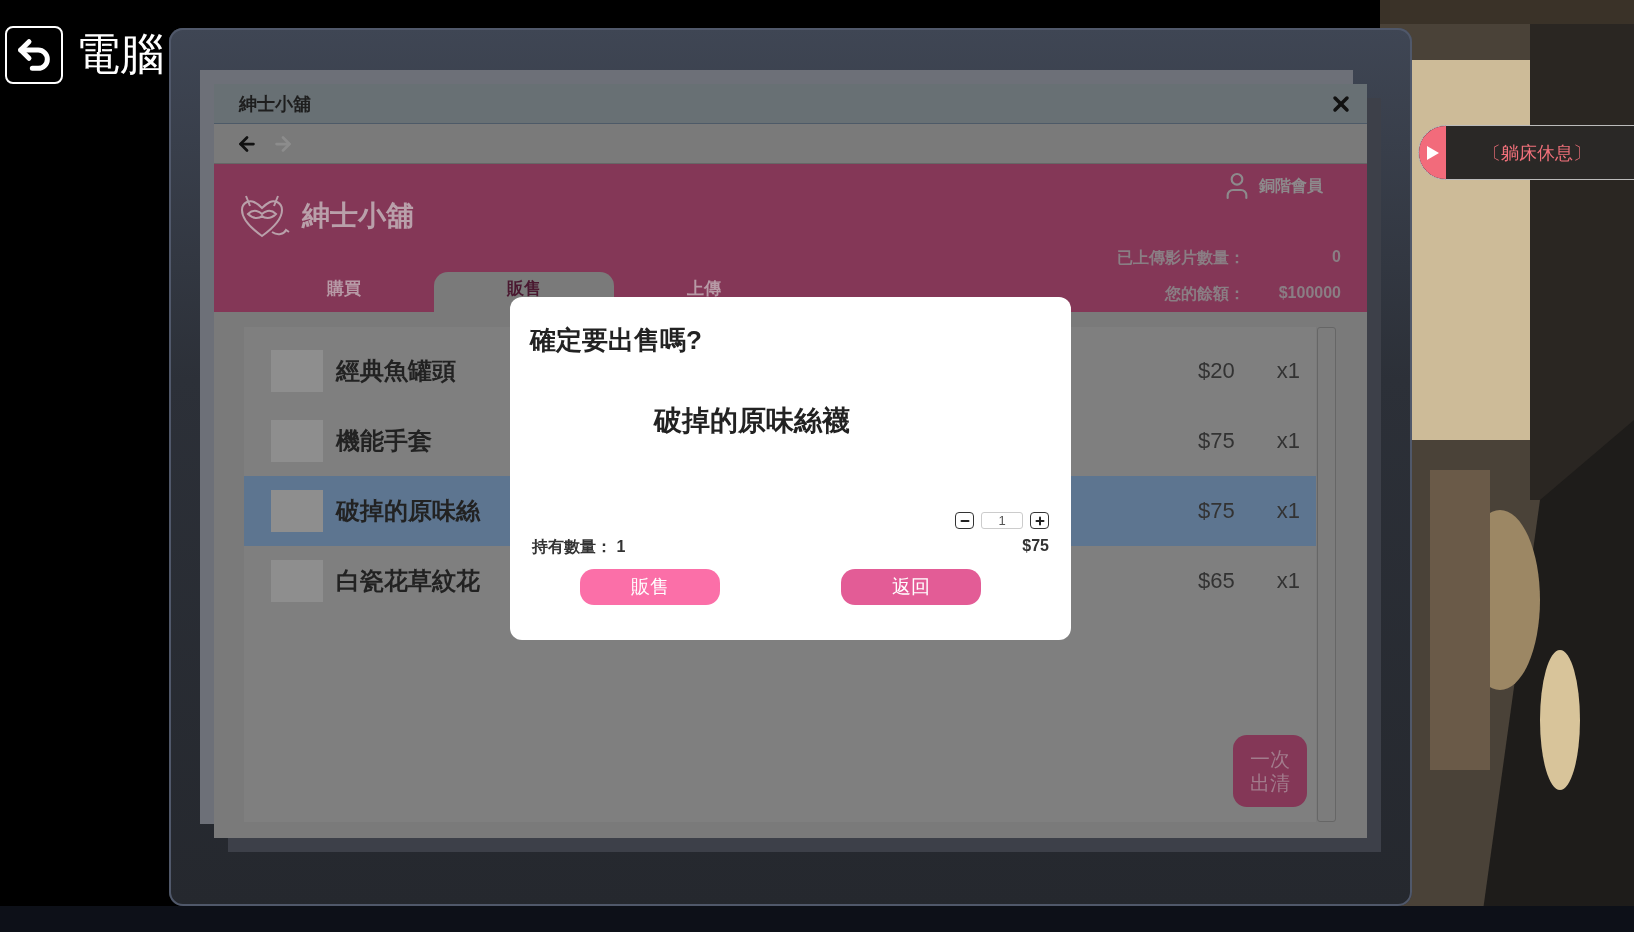  Describe the element at coordinates (1181, 258) in the screenshot. I see `stat-label: 已上傳影片數量：` at that location.